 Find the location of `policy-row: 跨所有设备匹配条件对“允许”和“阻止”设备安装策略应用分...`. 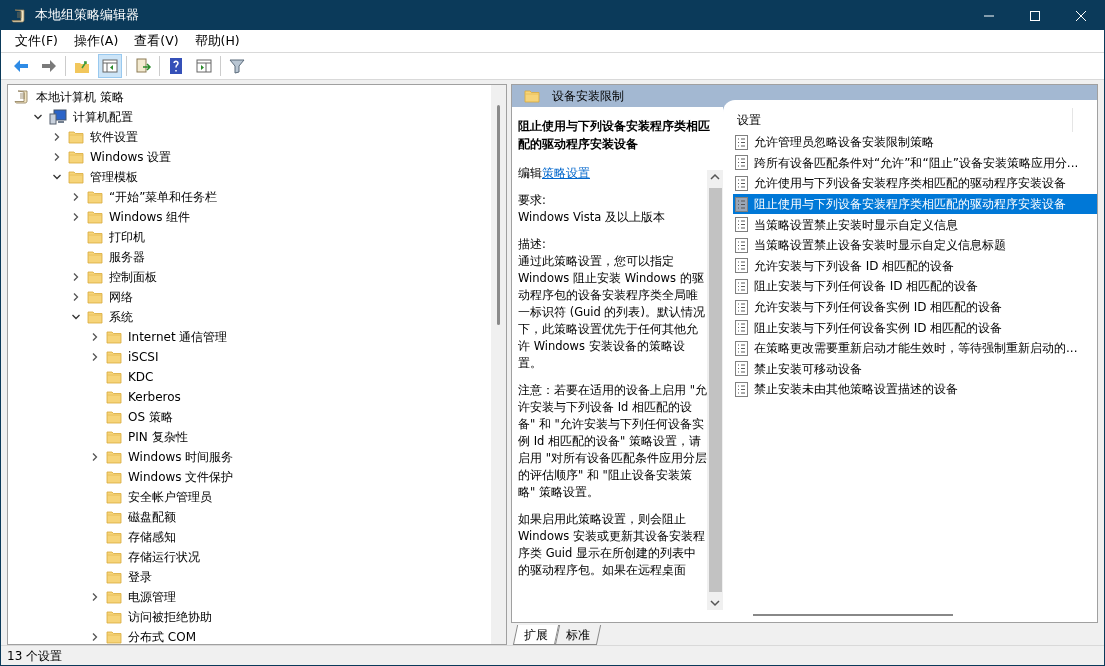

policy-row: 跨所有设备匹配条件对“允许”和“阻止”设备安装策略应用分... is located at coordinates (915, 163).